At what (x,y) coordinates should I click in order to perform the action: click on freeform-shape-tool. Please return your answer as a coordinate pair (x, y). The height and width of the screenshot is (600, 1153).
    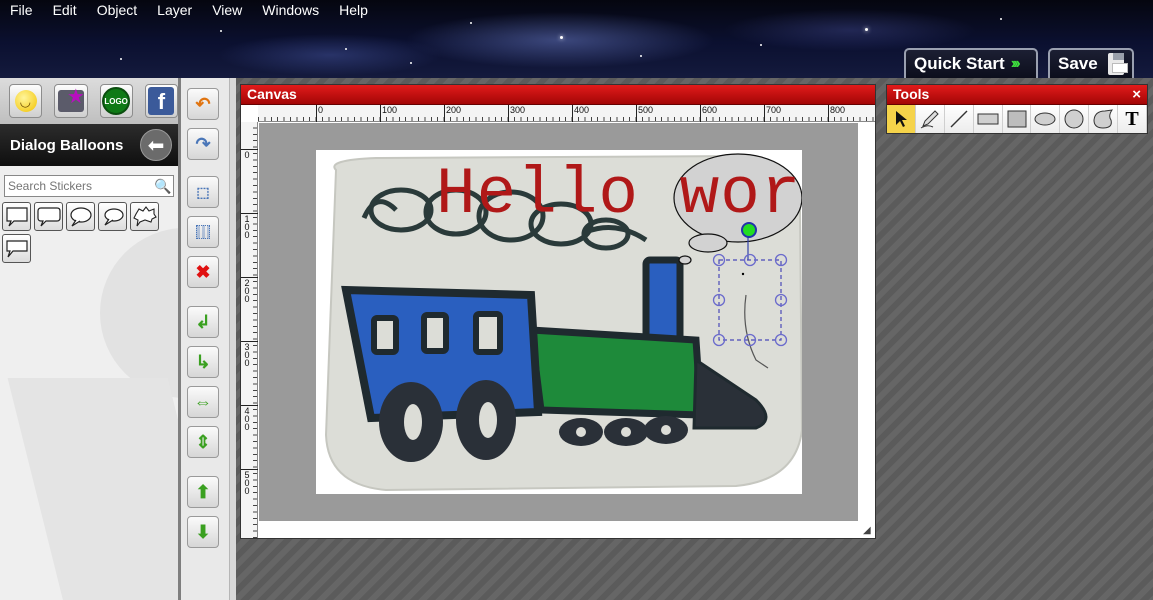
    Looking at the image, I should click on (1104, 119).